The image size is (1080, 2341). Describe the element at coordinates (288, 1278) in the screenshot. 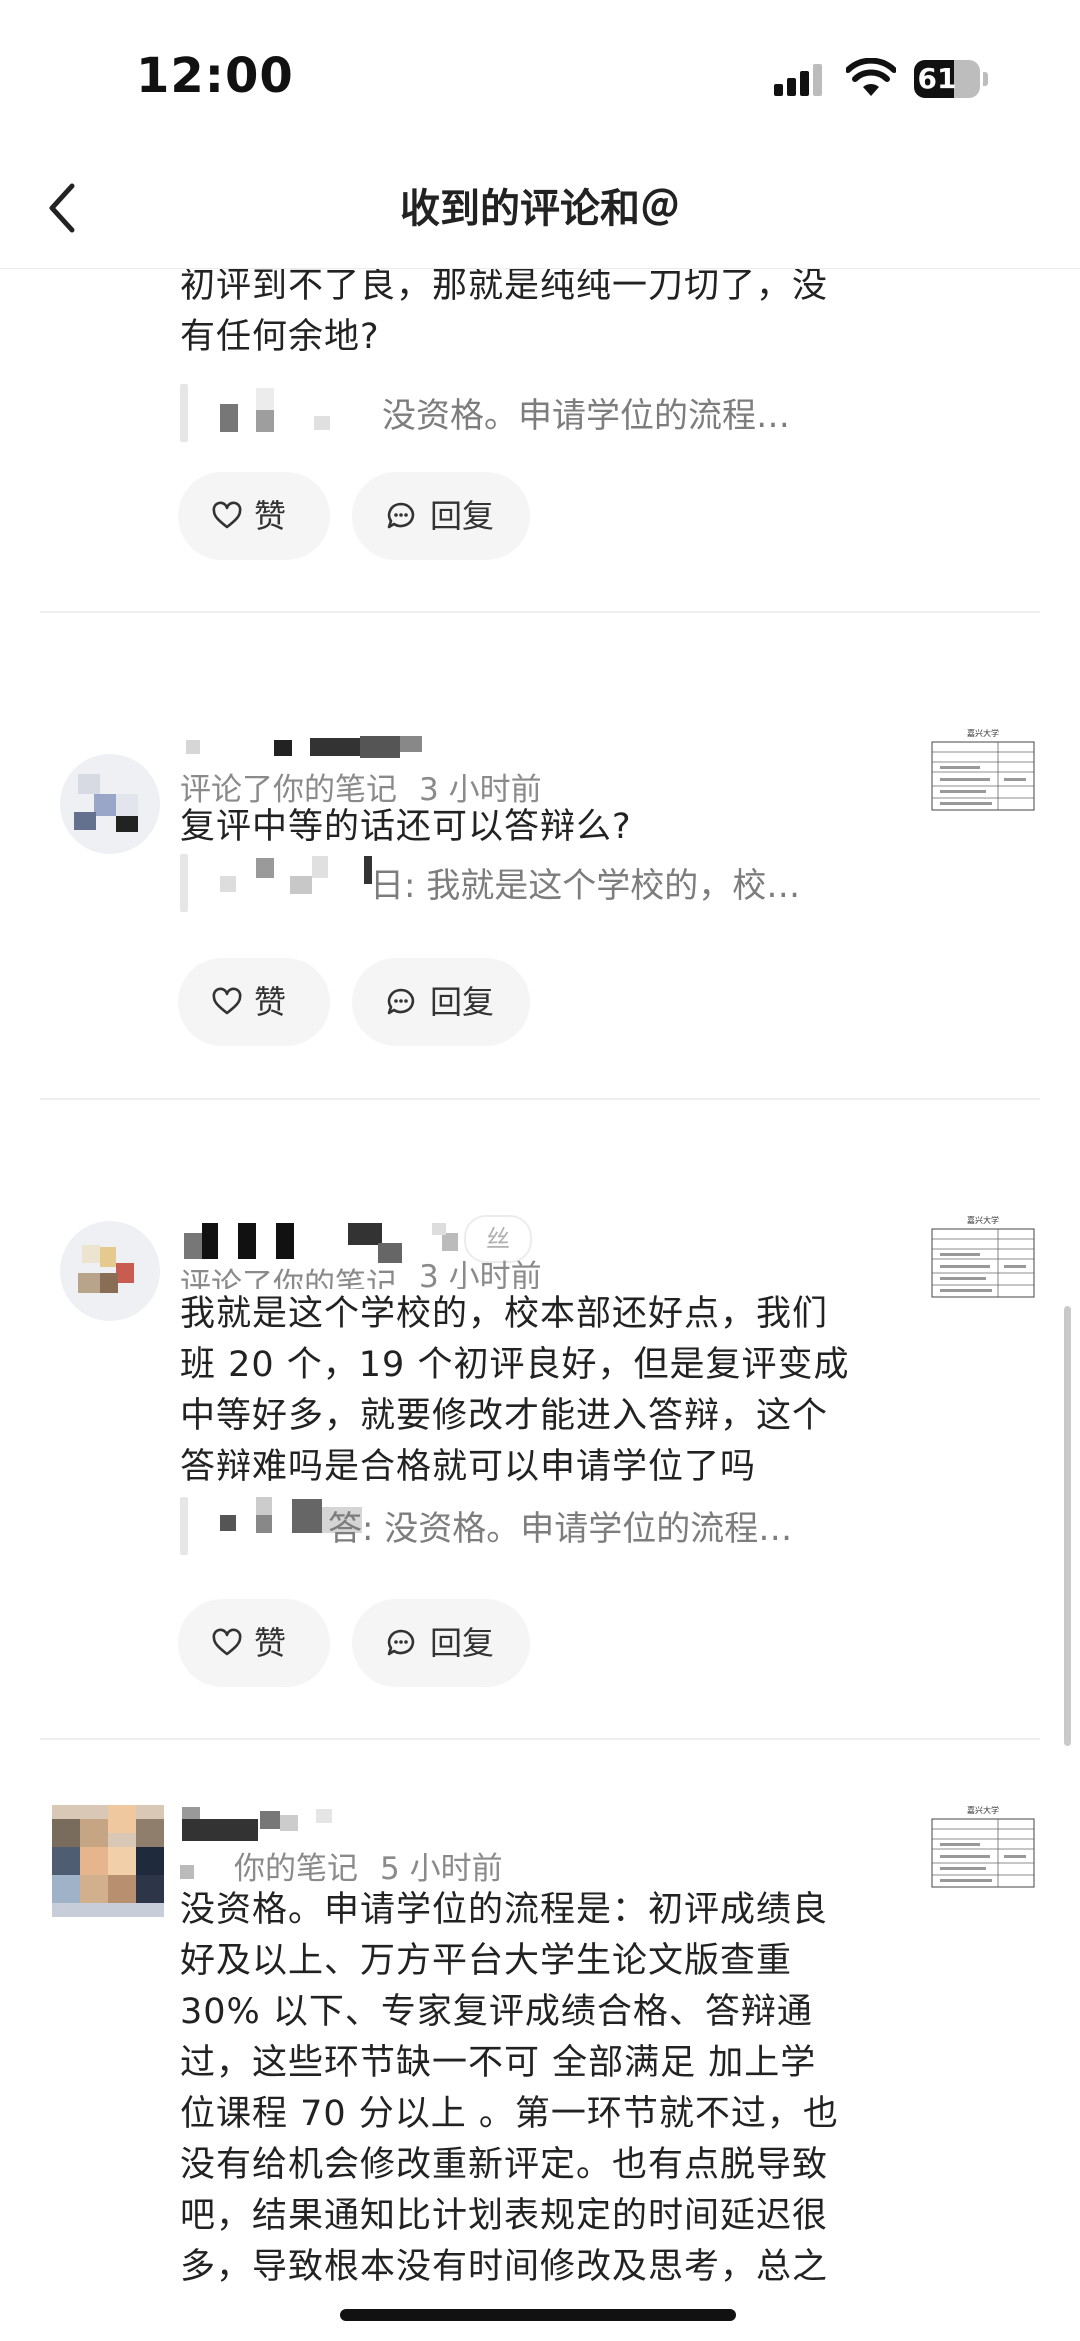

I see `meta-action: 评论了你的笔记` at that location.